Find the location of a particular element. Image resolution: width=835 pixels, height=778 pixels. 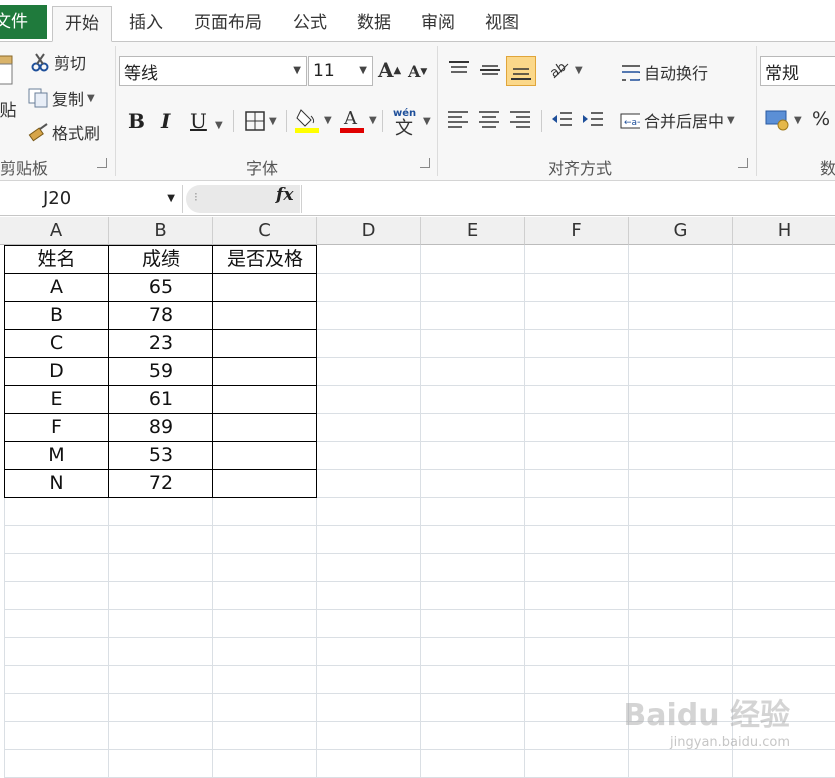

alignment-launcher-icon is located at coordinates (743, 163).